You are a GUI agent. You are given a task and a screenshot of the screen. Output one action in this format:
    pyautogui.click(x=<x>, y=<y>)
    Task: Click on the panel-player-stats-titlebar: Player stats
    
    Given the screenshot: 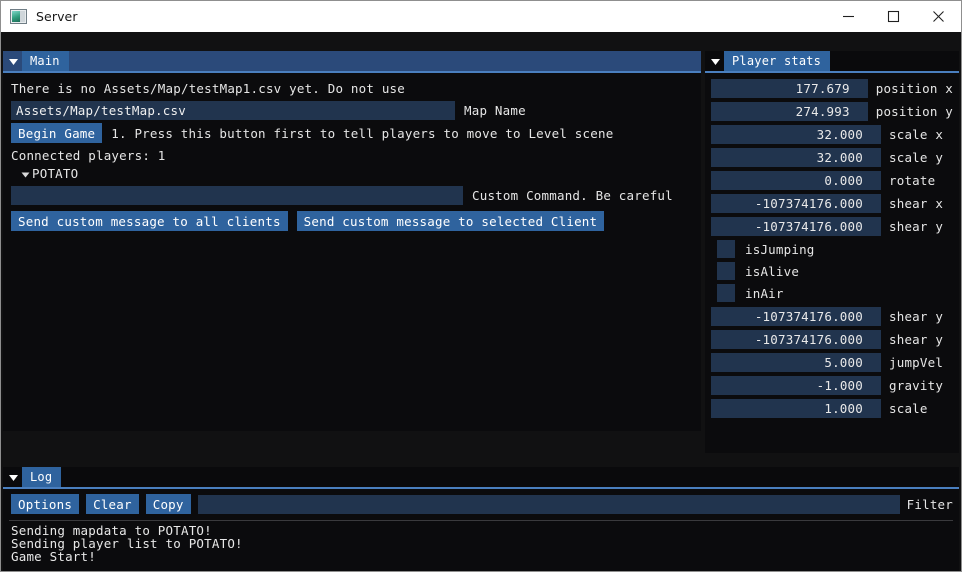 What is the action you would take?
    pyautogui.click(x=832, y=61)
    